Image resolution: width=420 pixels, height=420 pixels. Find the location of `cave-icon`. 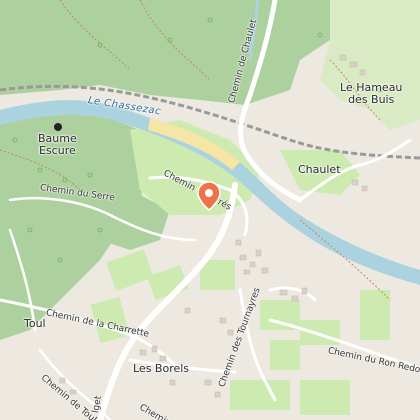

cave-icon is located at coordinates (58, 127).